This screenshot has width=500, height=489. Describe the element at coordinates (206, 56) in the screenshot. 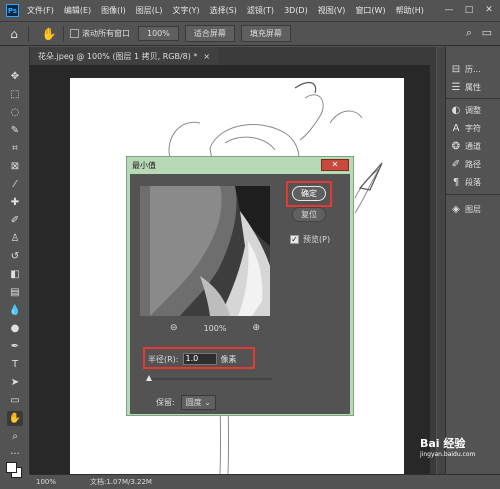

I see `close-tab-icon: ×` at that location.